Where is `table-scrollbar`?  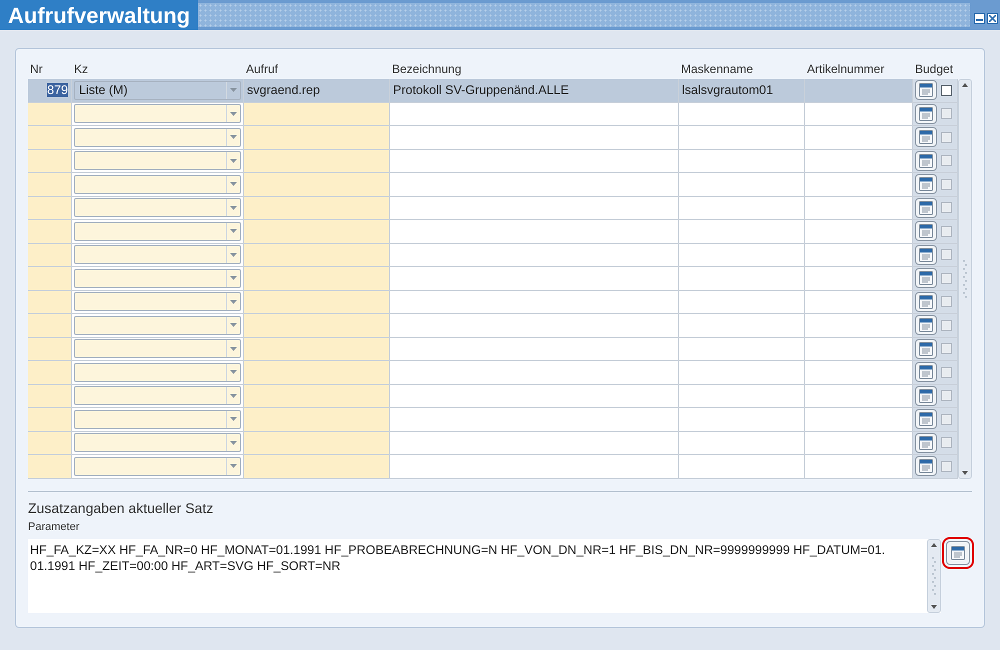 table-scrollbar is located at coordinates (965, 278).